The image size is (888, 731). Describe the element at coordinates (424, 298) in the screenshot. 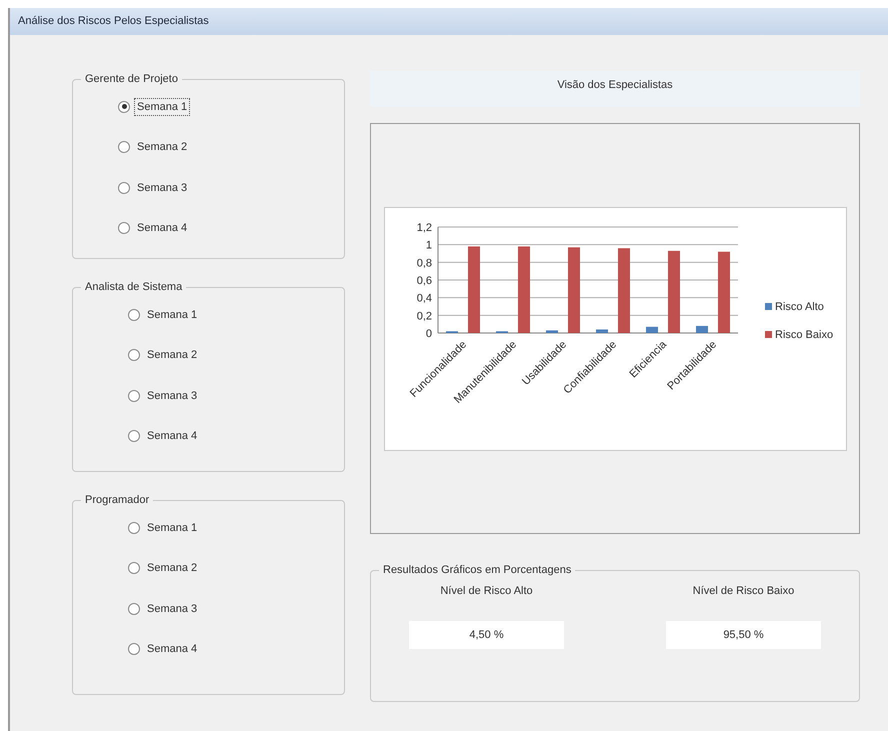

I see `y-tick-label: 0,4` at that location.